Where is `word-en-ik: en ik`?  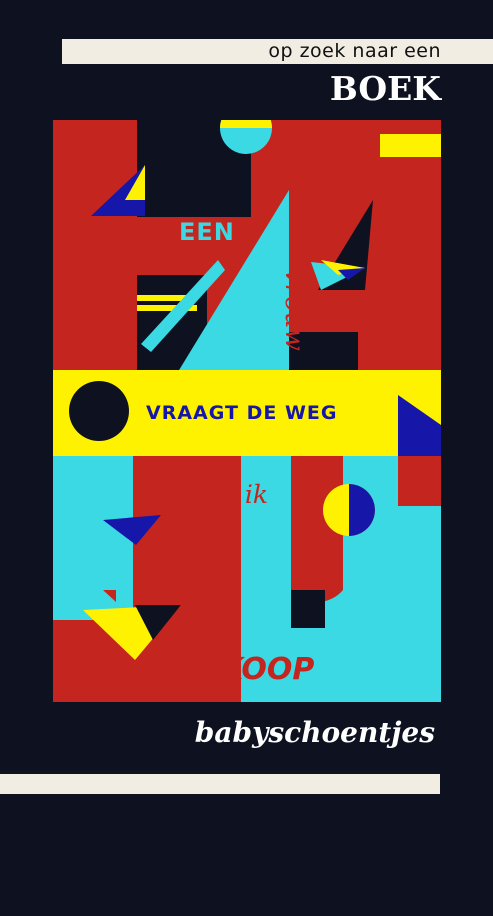 word-en-ik: en ik is located at coordinates (237, 494).